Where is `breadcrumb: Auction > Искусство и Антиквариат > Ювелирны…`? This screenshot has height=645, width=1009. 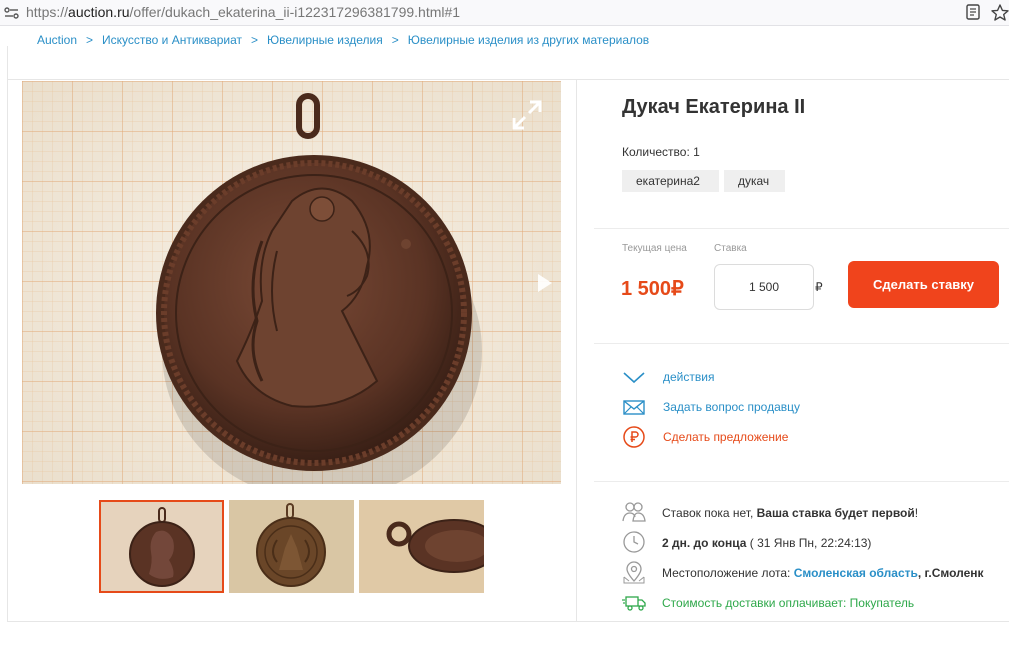 breadcrumb: Auction > Искусство и Антиквариат > Ювелирны… is located at coordinates (343, 40).